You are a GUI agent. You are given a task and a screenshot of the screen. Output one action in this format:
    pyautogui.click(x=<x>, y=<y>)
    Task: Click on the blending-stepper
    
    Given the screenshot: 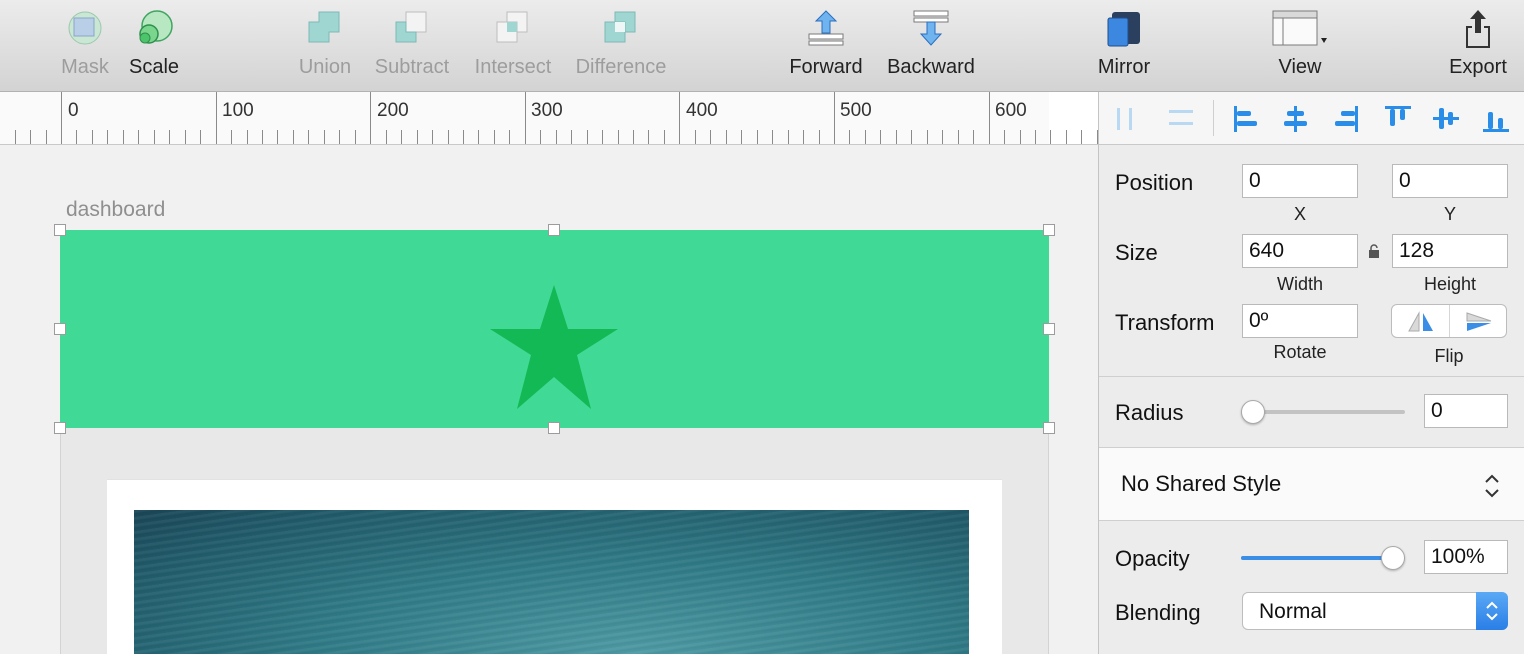 What is the action you would take?
    pyautogui.click(x=1492, y=611)
    